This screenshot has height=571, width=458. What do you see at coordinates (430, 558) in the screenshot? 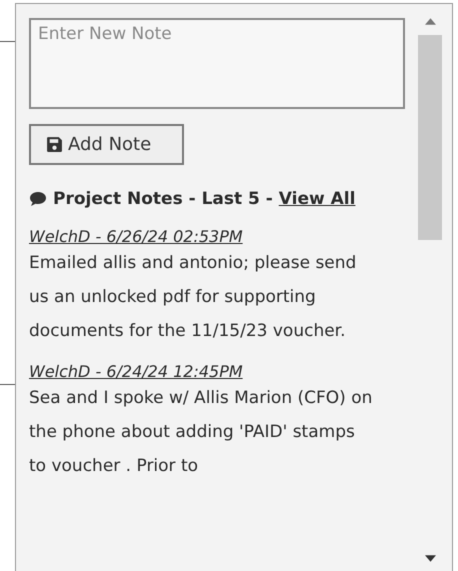
I see `scroll-down-icon` at bounding box center [430, 558].